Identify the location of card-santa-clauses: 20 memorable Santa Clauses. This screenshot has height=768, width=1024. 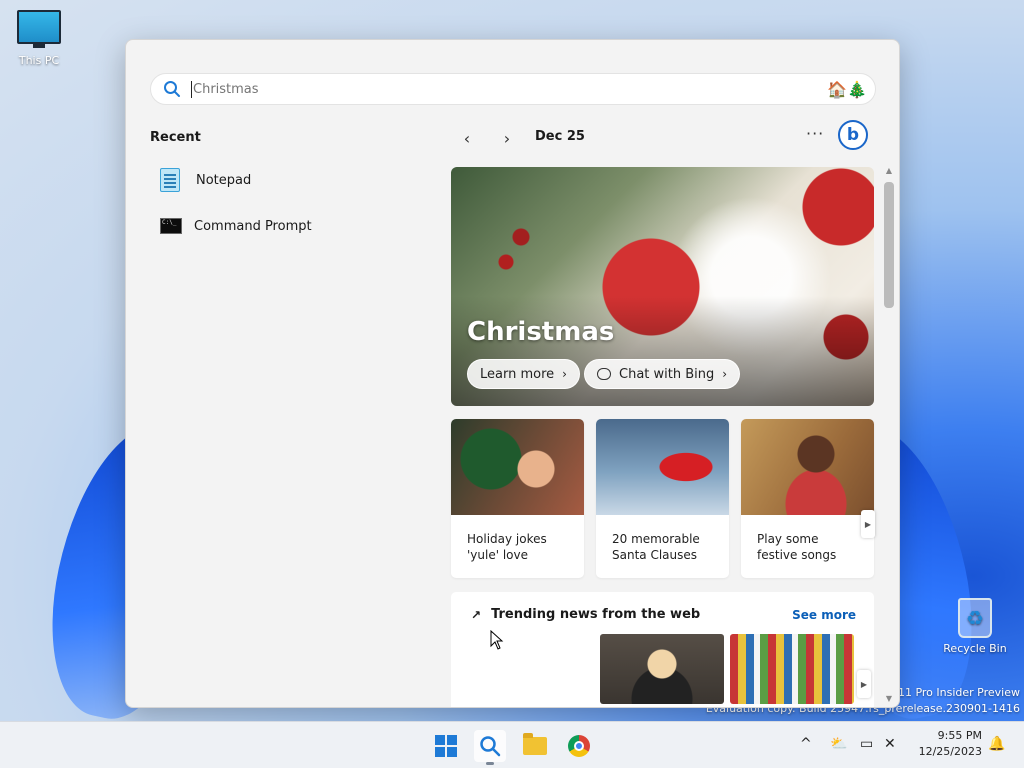
(662, 498).